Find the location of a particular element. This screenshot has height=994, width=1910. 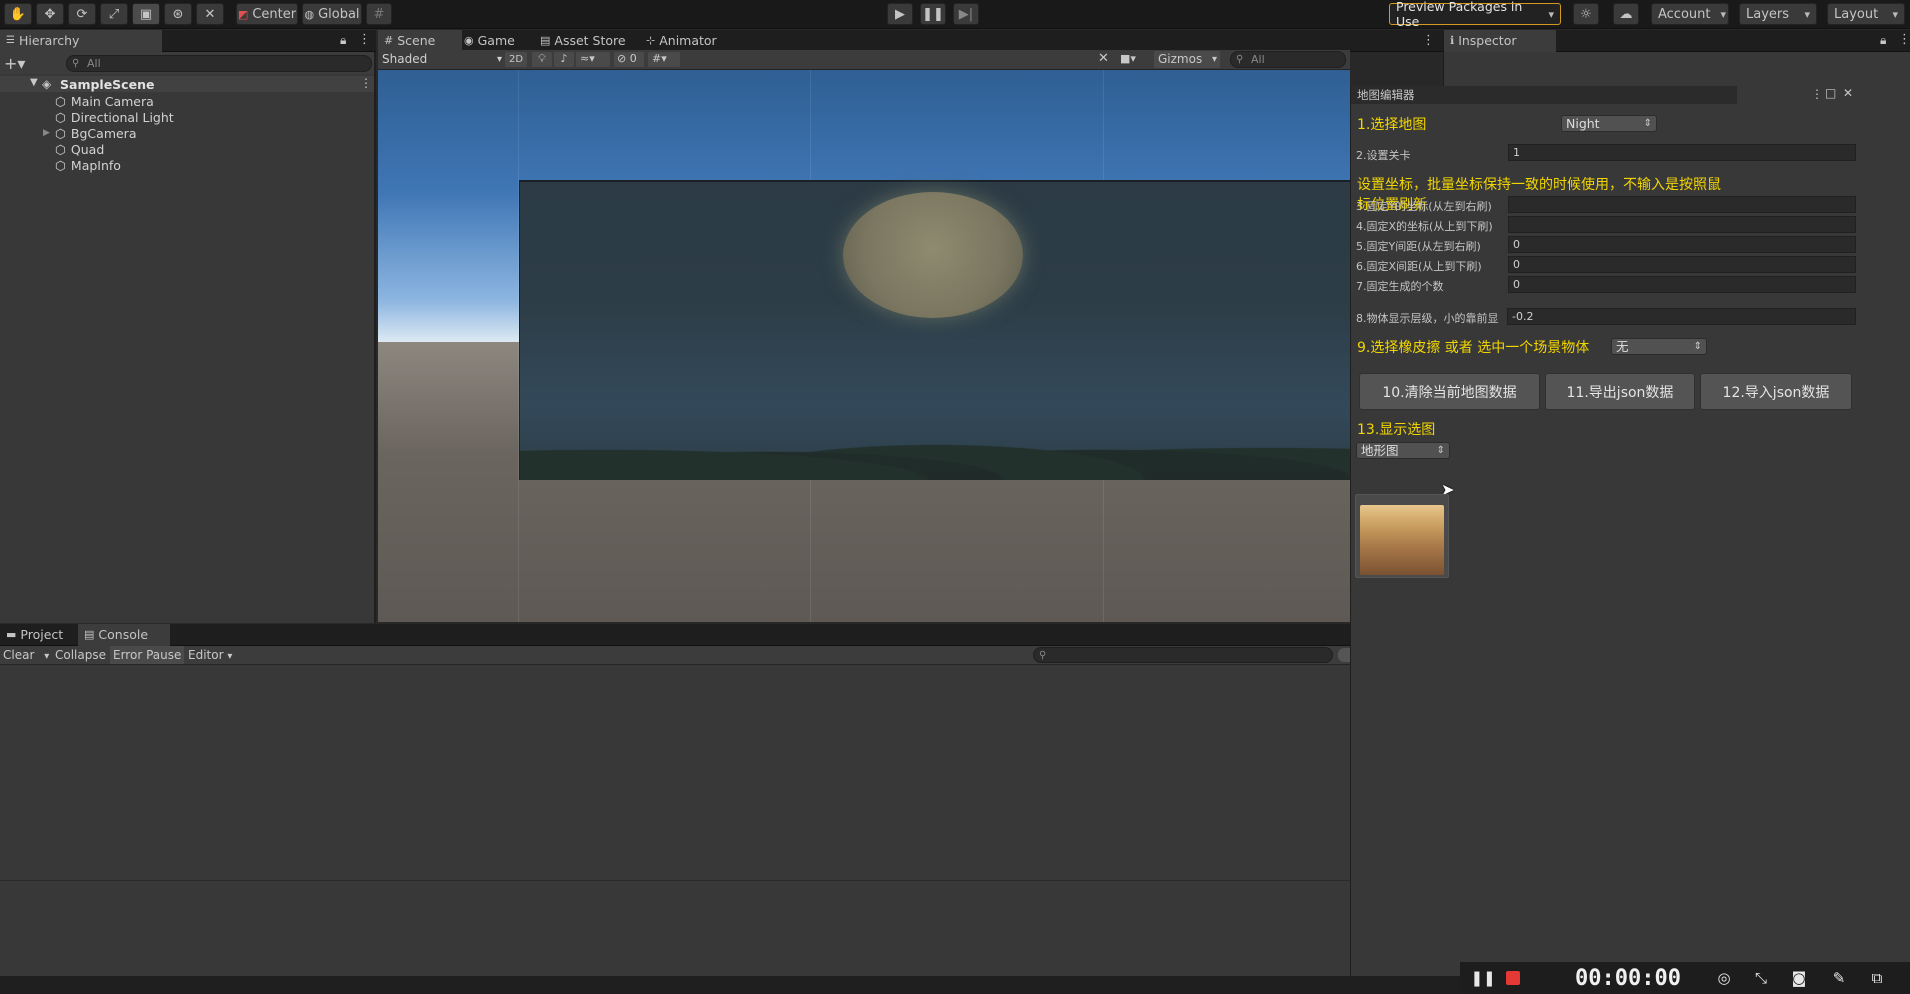

grid-snap-button: # is located at coordinates (379, 14).